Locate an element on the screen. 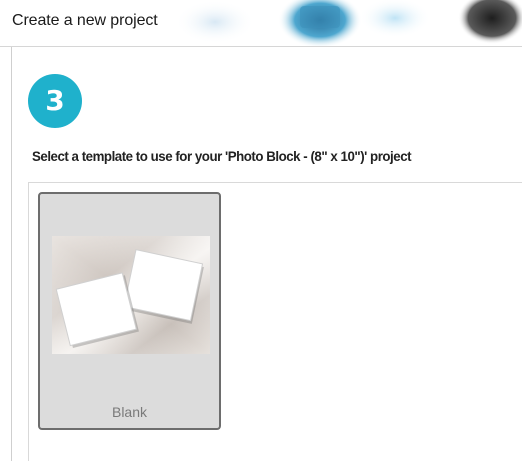 This screenshot has width=522, height=461. template-label-blank: Blank is located at coordinates (129, 412).